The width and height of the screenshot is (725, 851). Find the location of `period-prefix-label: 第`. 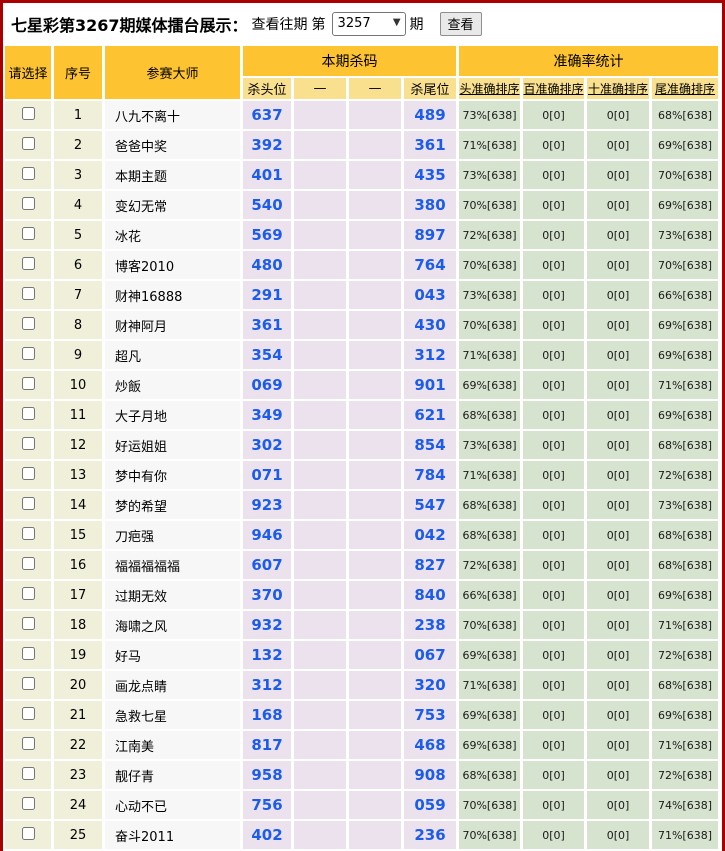

period-prefix-label: 第 is located at coordinates (318, 24).